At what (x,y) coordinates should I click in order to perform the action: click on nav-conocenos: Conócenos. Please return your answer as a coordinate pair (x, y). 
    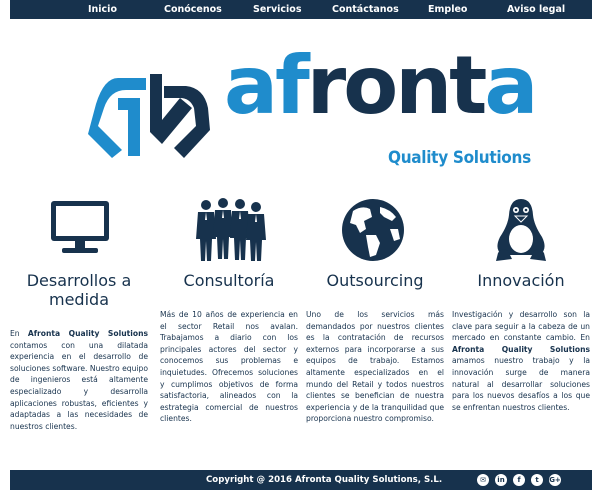
    Looking at the image, I should click on (193, 9).